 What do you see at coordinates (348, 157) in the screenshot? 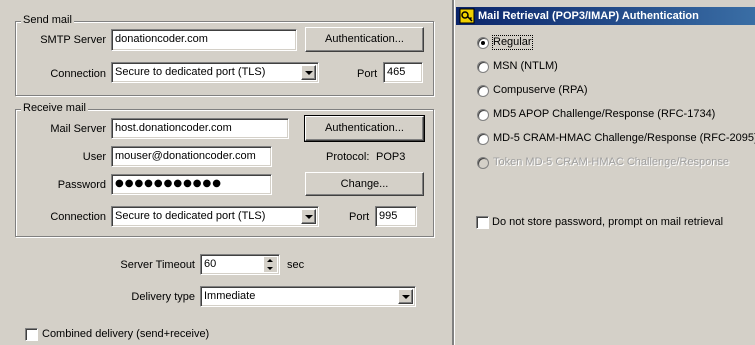
I see `protocol-label: Protocol:` at bounding box center [348, 157].